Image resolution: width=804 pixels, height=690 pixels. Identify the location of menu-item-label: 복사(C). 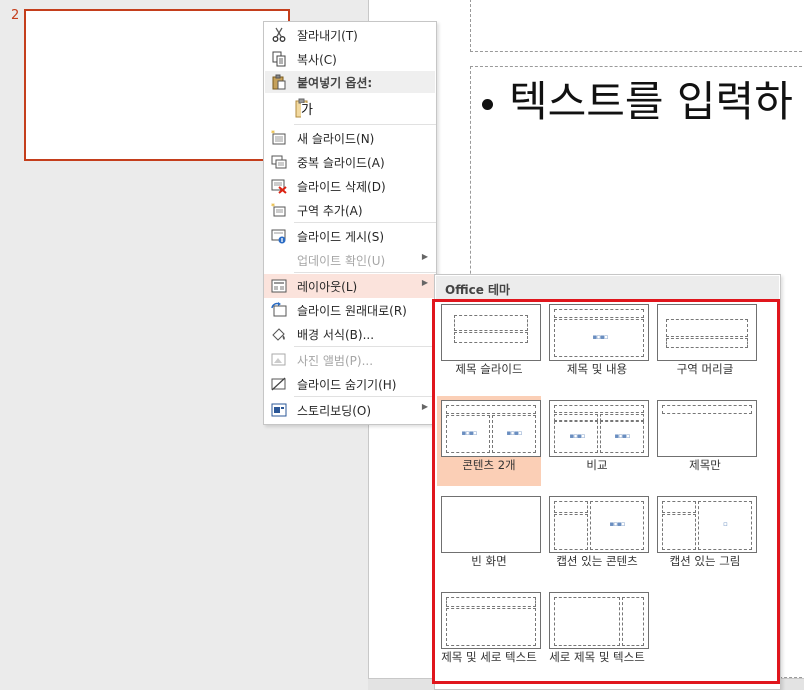
(317, 60).